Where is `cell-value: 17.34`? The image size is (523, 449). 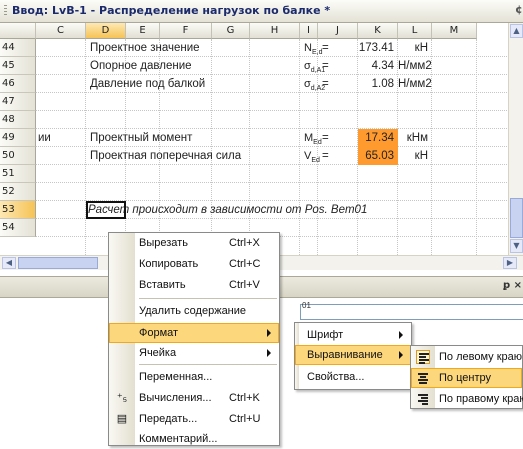
cell-value: 17.34 is located at coordinates (378, 138).